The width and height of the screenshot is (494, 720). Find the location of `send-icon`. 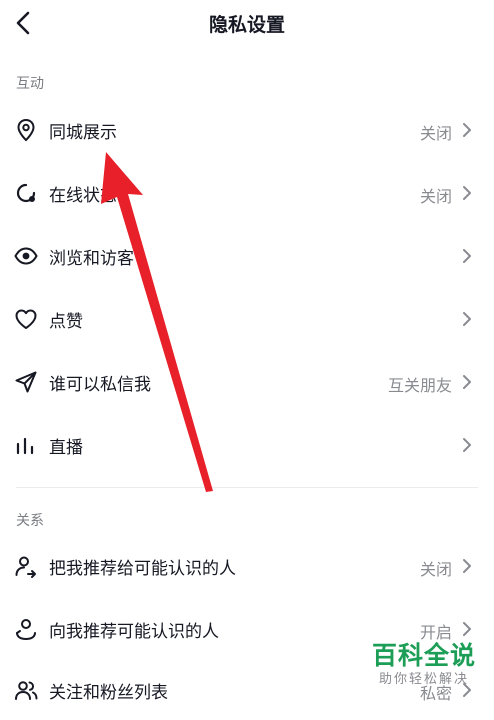

send-icon is located at coordinates (26, 382).